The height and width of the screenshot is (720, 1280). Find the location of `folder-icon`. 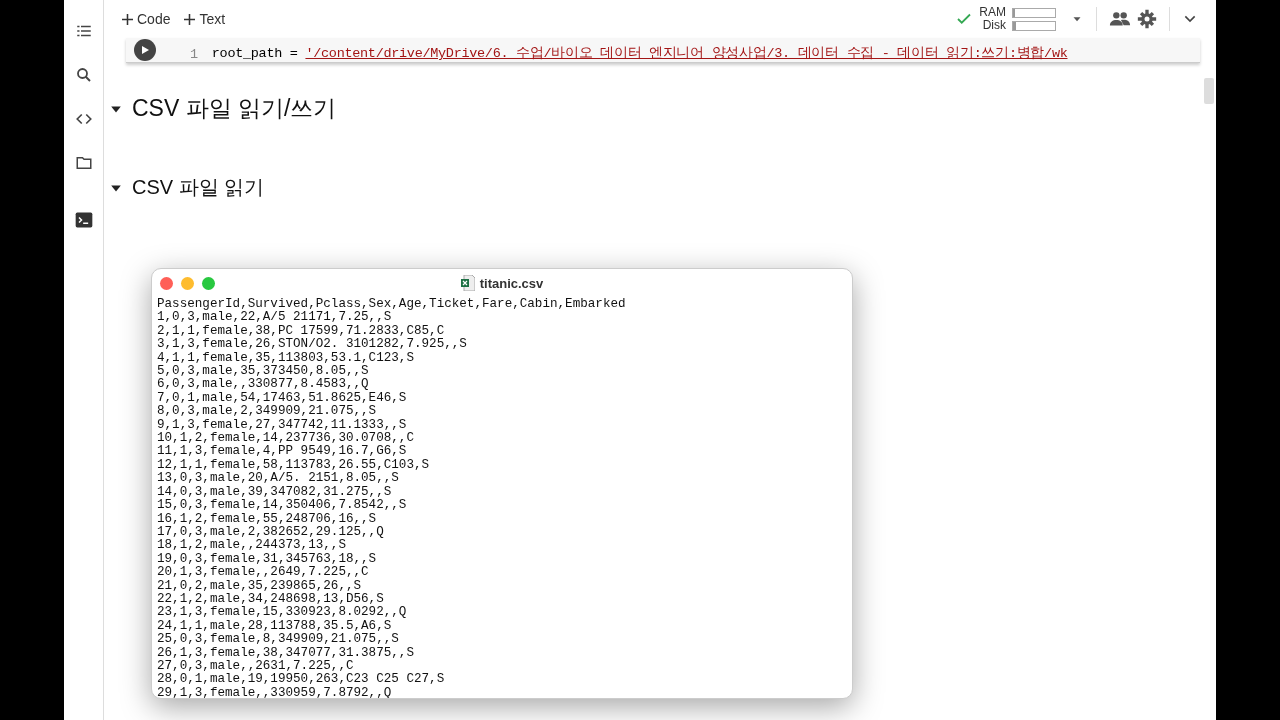

folder-icon is located at coordinates (83, 163).